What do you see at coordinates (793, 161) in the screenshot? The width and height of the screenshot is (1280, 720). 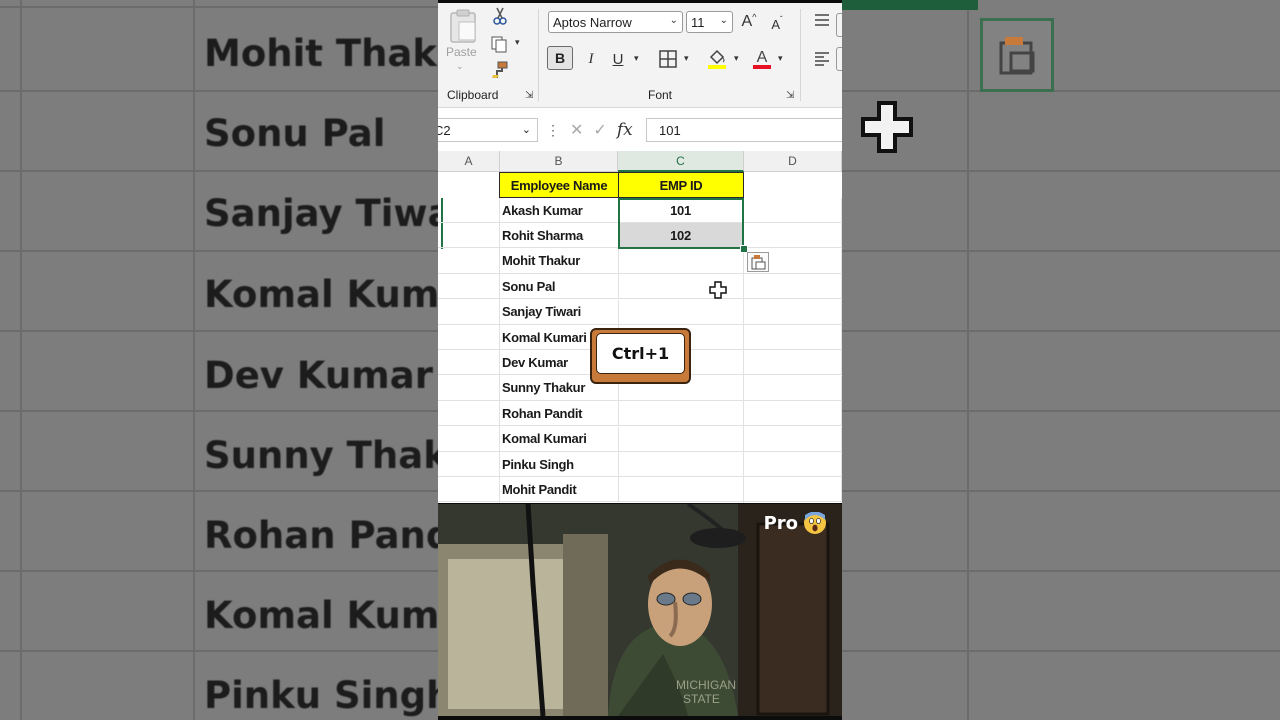 I see `column-header-d: D` at bounding box center [793, 161].